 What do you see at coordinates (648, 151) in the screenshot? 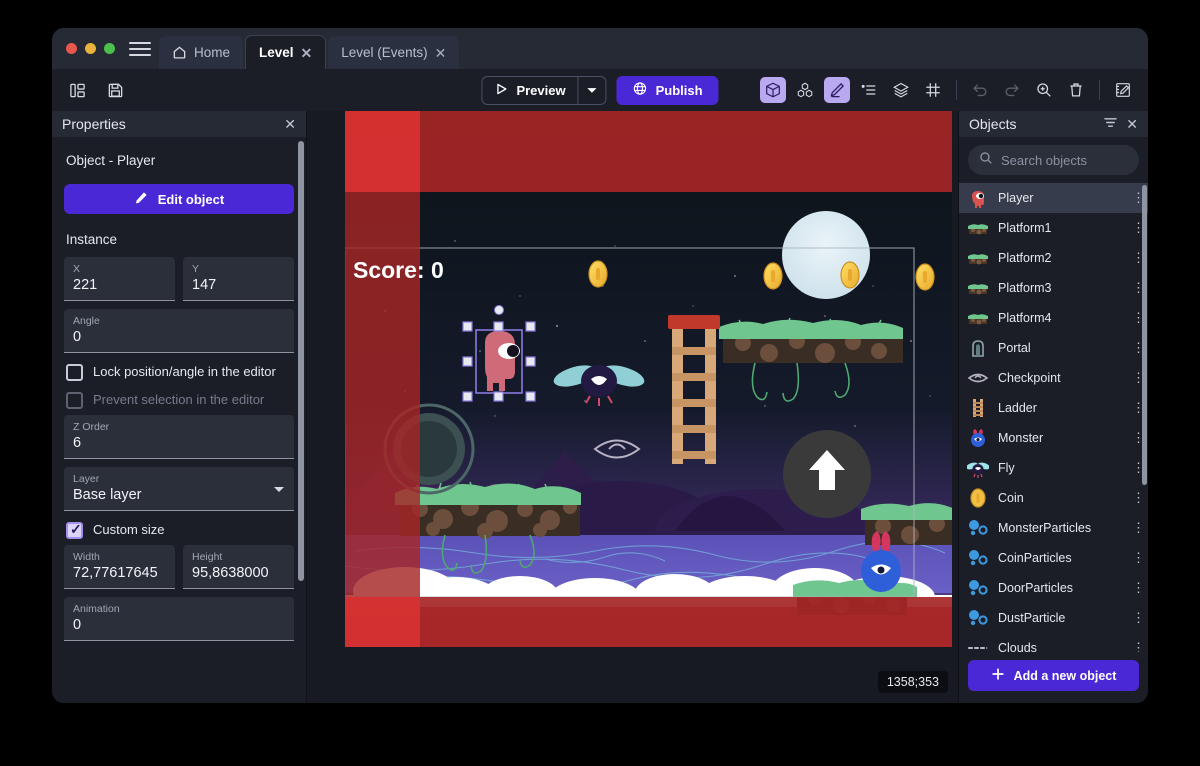
I see `overlay-top` at bounding box center [648, 151].